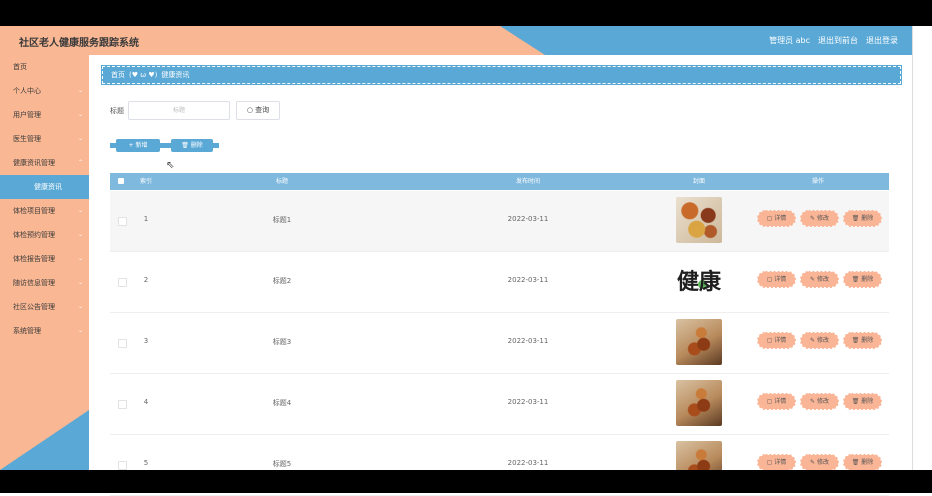 The height and width of the screenshot is (496, 932). What do you see at coordinates (34, 307) in the screenshot?
I see `sidebar-item-label: 社区公告管理` at bounding box center [34, 307].